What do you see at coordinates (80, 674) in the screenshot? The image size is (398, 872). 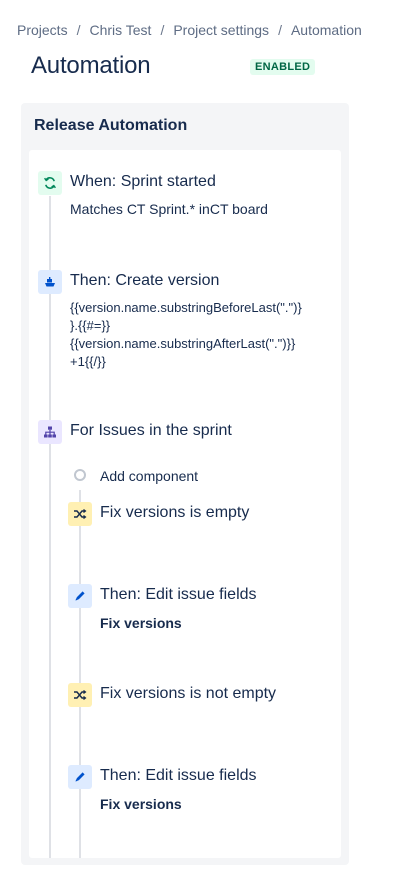 I see `branch-connector-line` at bounding box center [80, 674].